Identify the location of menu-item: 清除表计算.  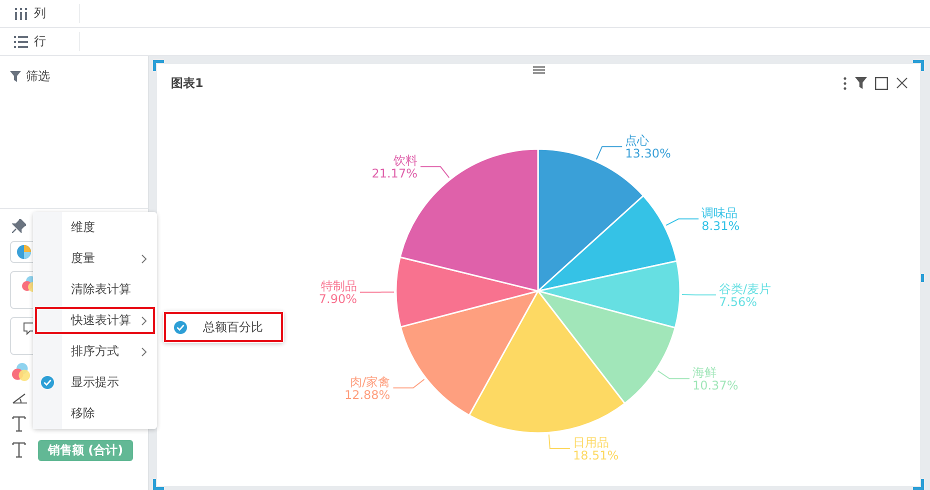
(95, 289).